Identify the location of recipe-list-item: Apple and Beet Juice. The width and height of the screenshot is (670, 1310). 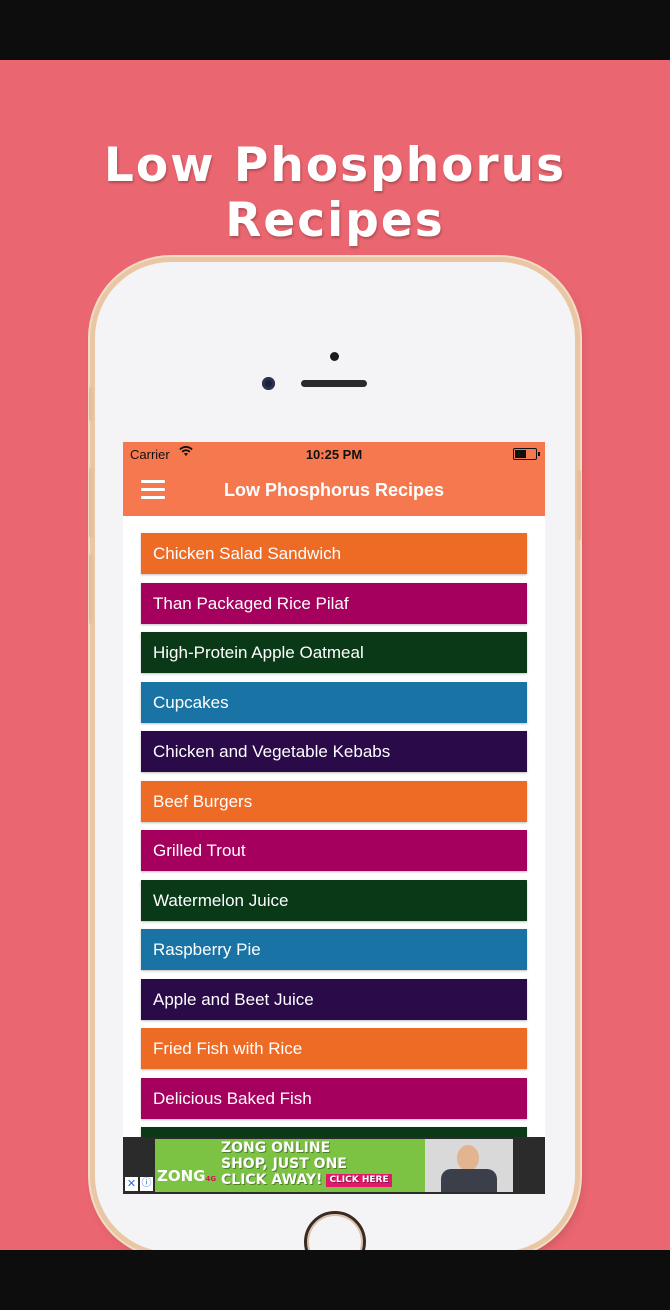
(334, 999).